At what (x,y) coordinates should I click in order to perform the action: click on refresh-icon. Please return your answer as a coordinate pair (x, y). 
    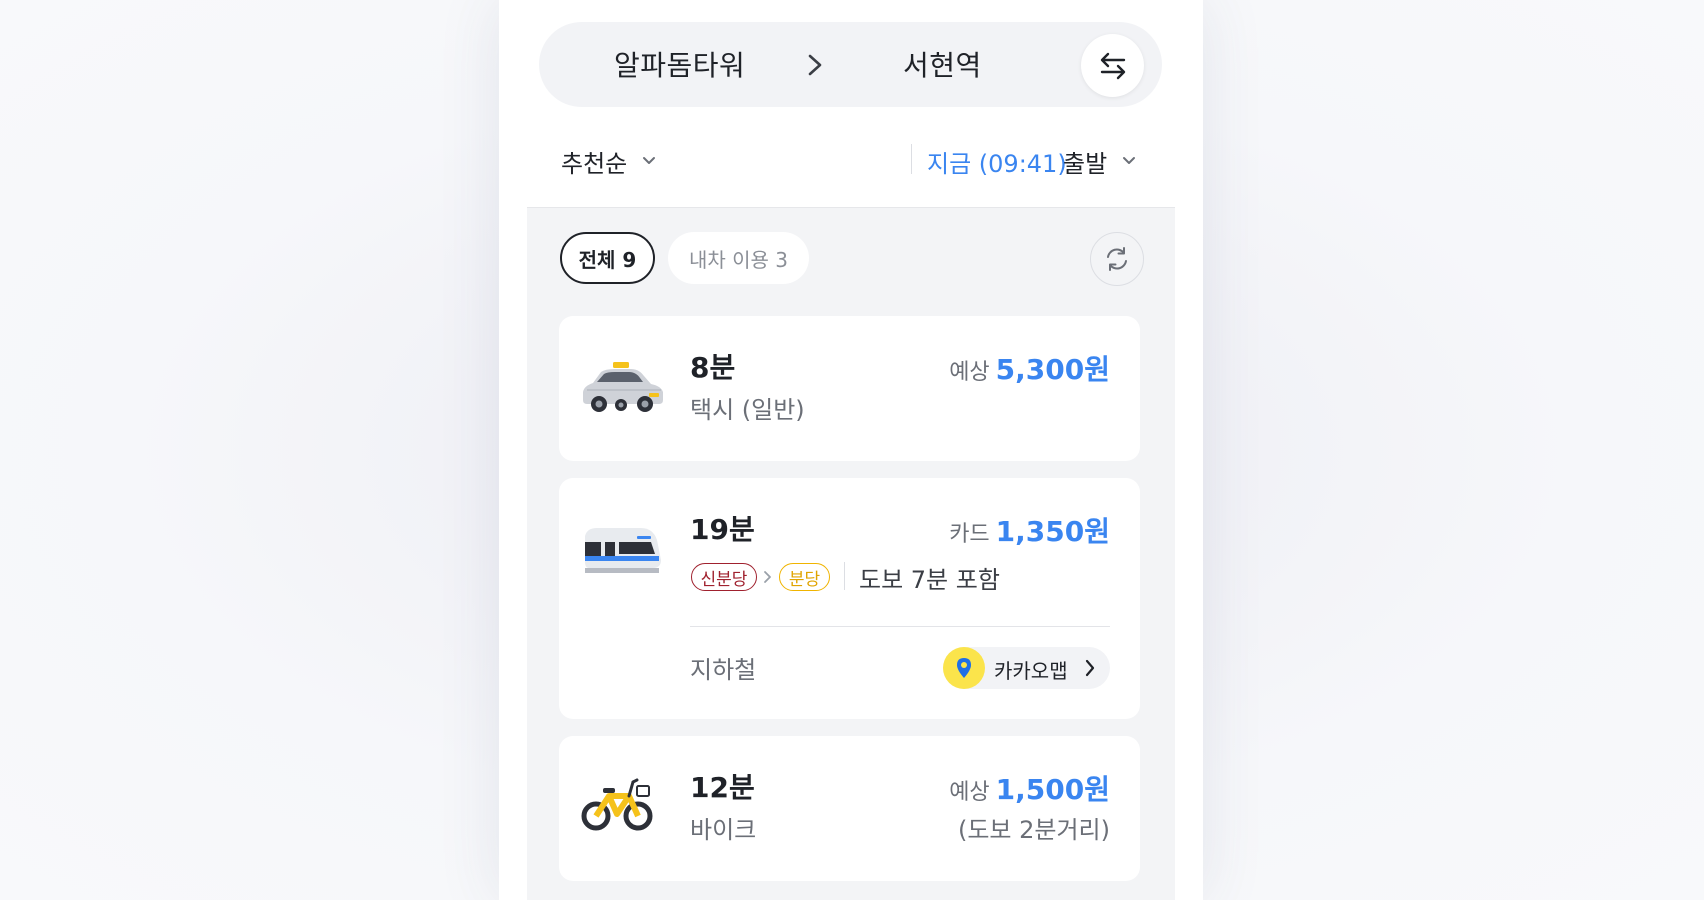
    Looking at the image, I should click on (1117, 259).